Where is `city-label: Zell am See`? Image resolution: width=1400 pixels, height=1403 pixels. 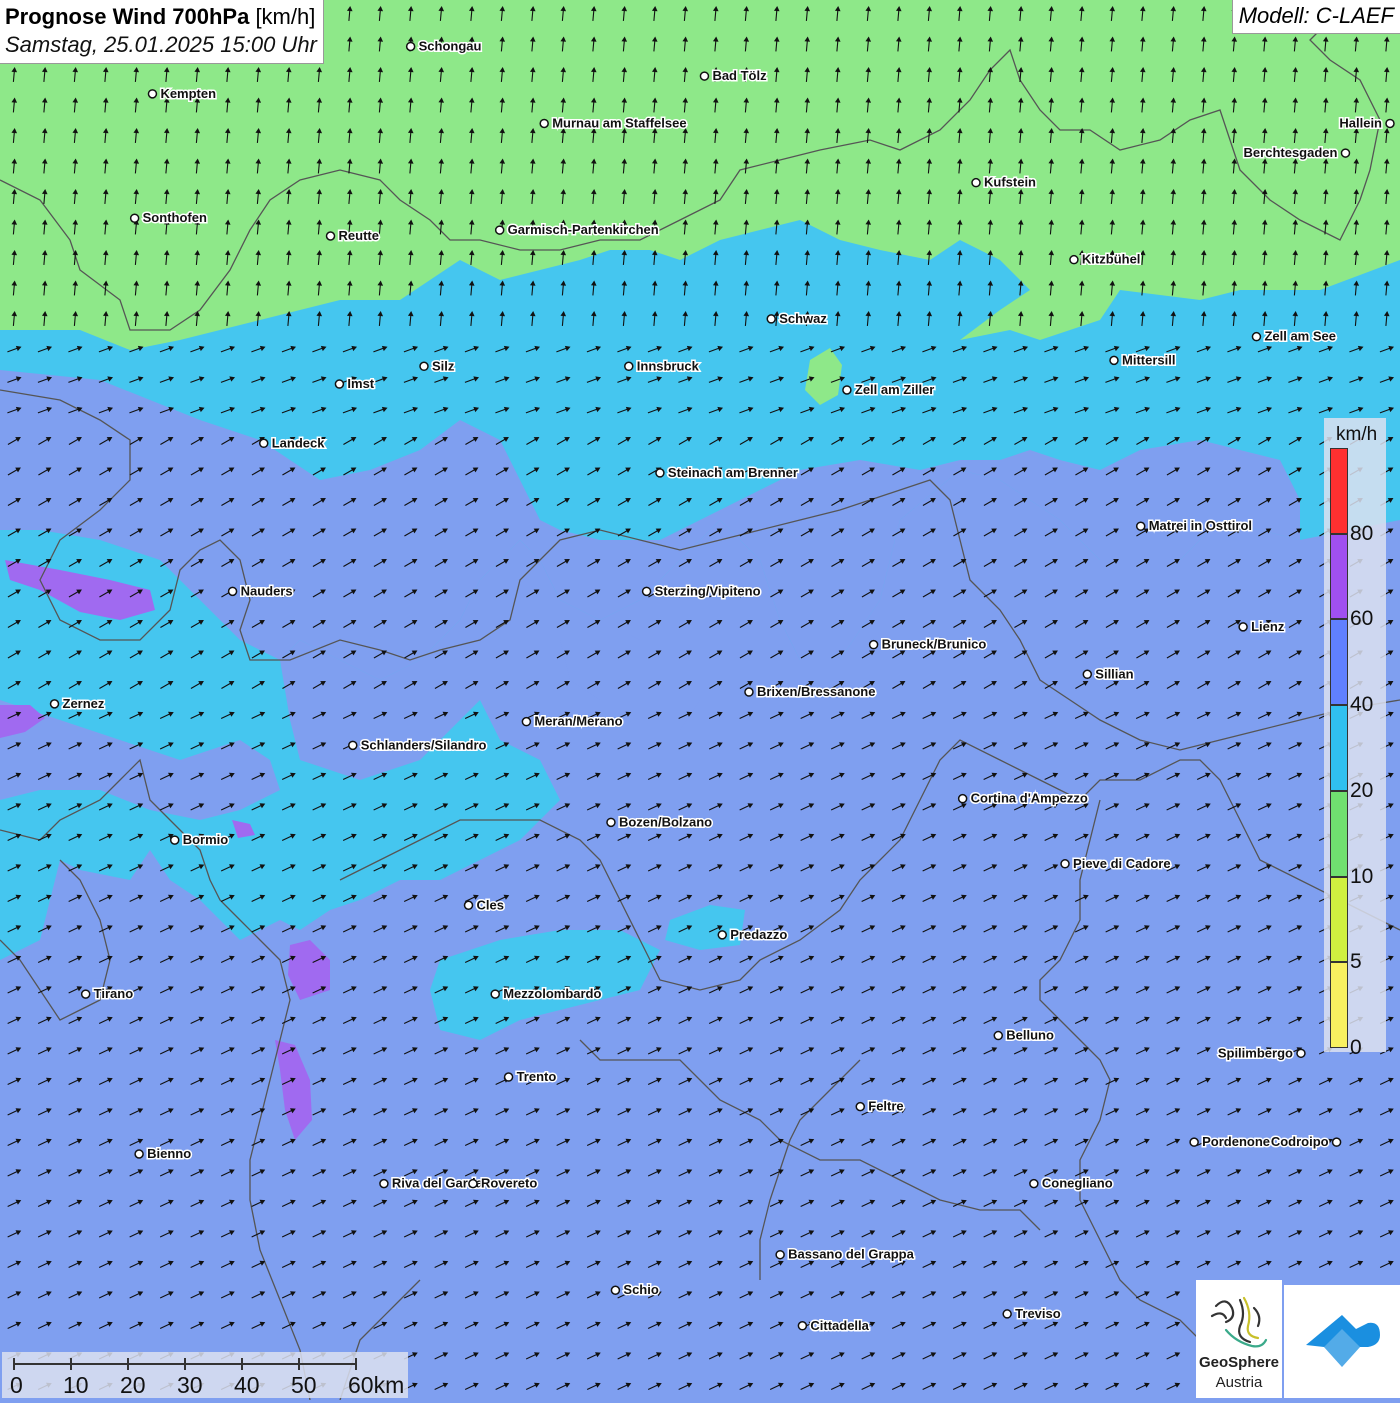
city-label: Zell am See is located at coordinates (1300, 336).